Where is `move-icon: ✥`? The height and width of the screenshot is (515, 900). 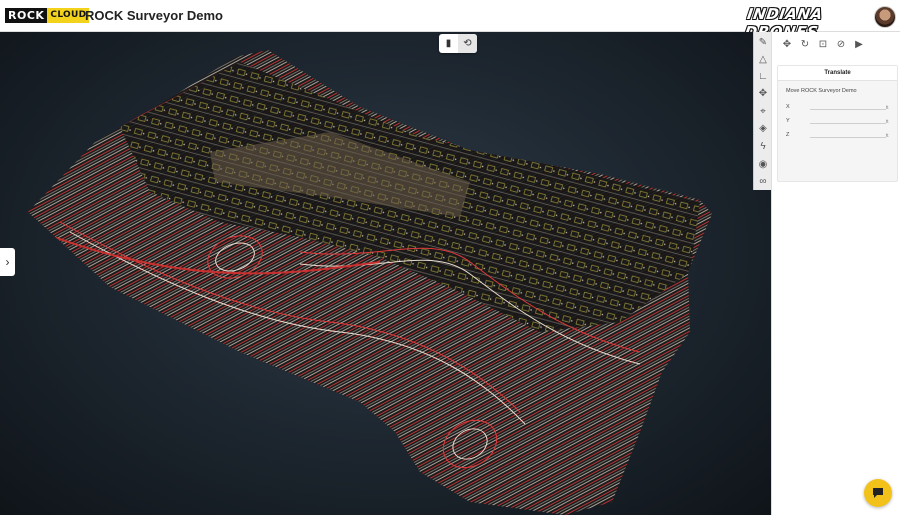 move-icon: ✥ is located at coordinates (763, 93).